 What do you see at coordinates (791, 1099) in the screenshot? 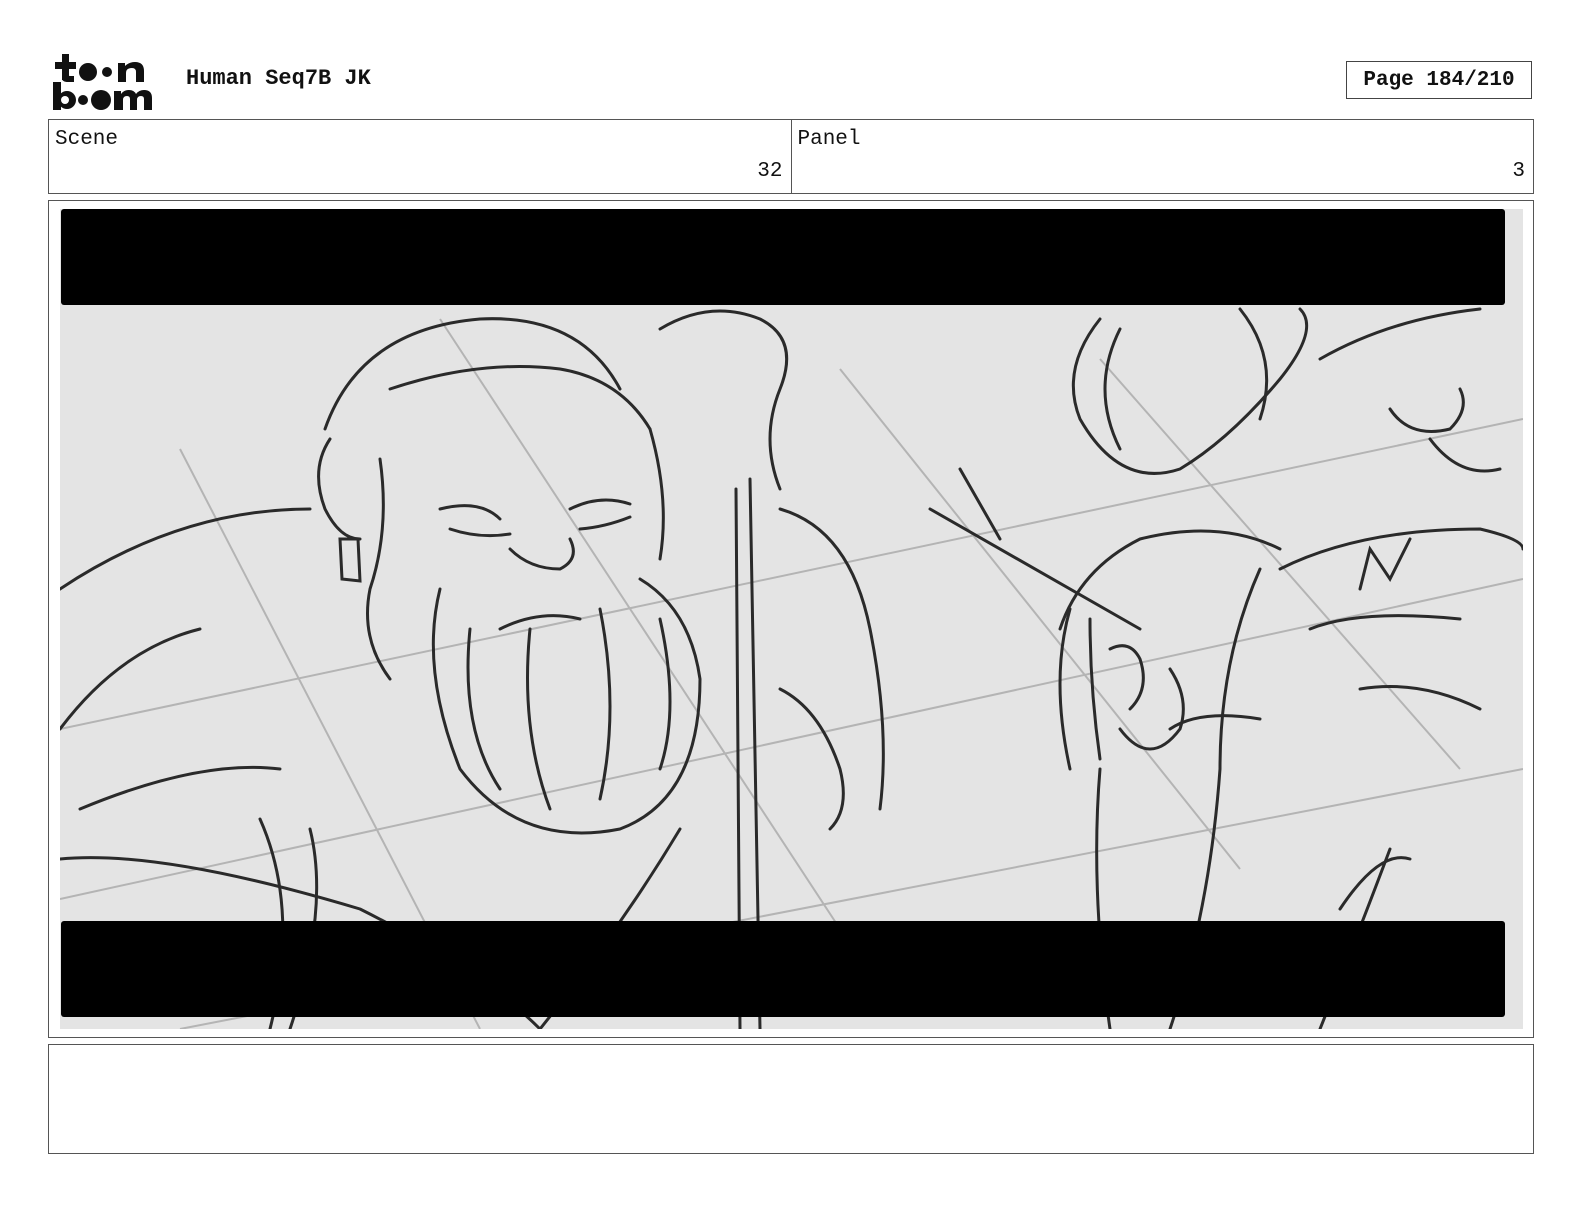
I see `panel-notes` at bounding box center [791, 1099].